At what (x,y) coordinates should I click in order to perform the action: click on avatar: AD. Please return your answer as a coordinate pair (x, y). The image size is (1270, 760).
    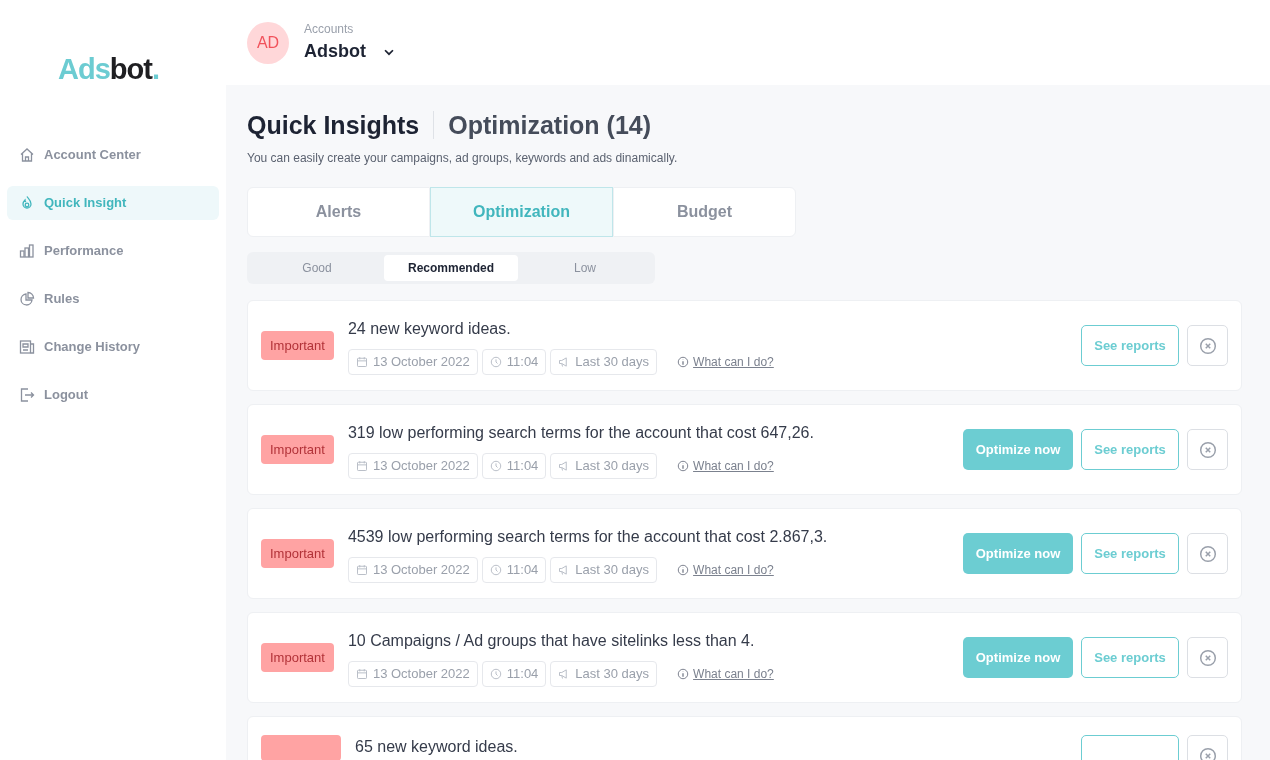
    Looking at the image, I should click on (268, 42).